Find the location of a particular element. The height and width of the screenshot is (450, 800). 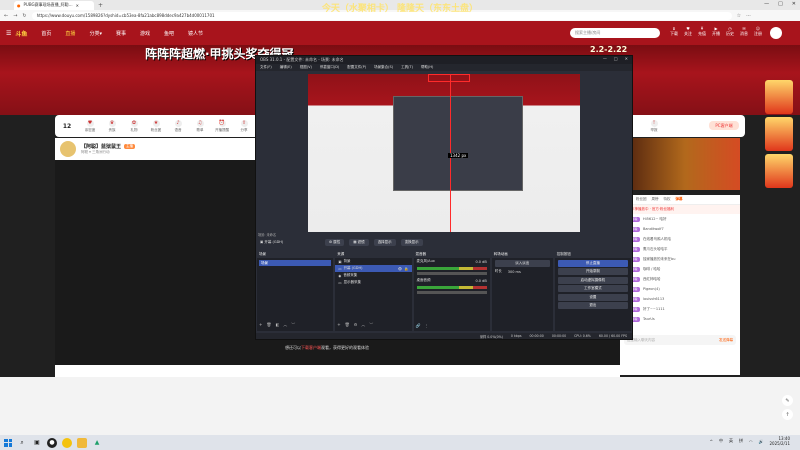

room-item-remind: ⏰ 开播提醒 is located at coordinates (222, 126).